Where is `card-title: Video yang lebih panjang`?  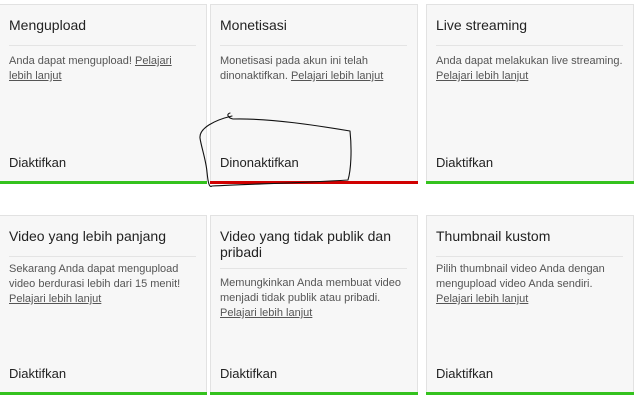 card-title: Video yang lebih panjang is located at coordinates (87, 236).